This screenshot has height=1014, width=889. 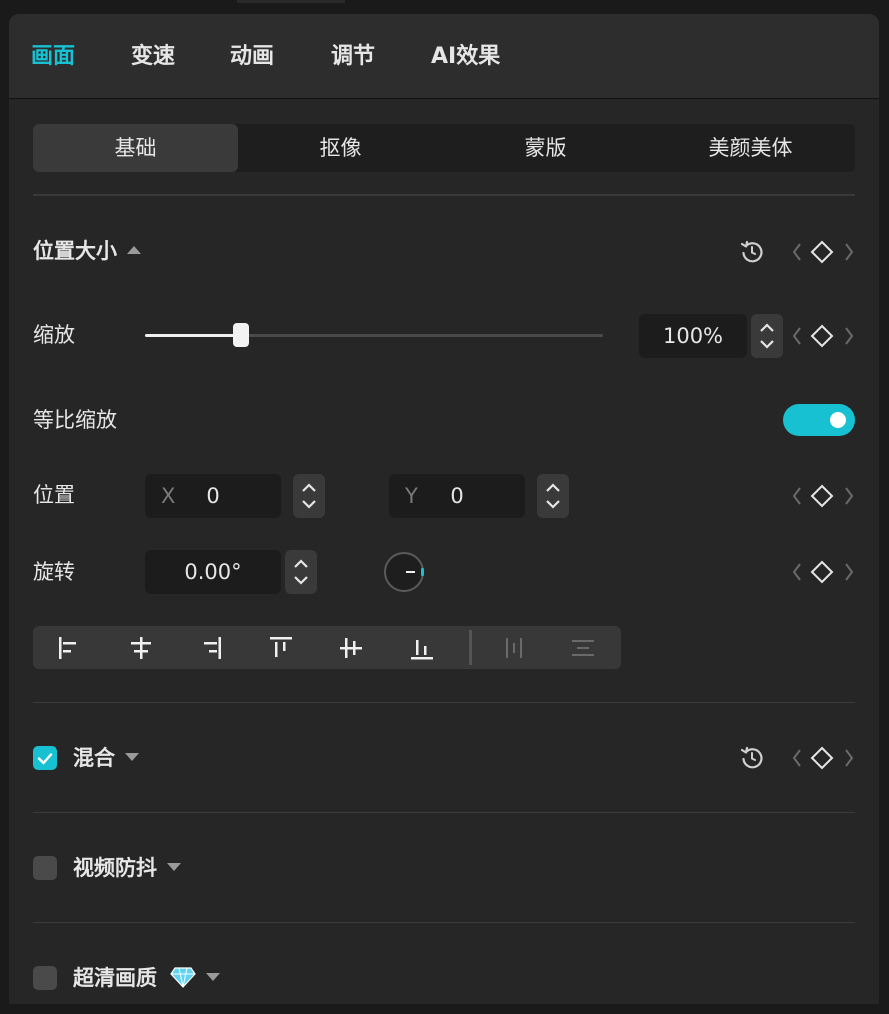 I want to click on align-top-icon, so click(x=281, y=648).